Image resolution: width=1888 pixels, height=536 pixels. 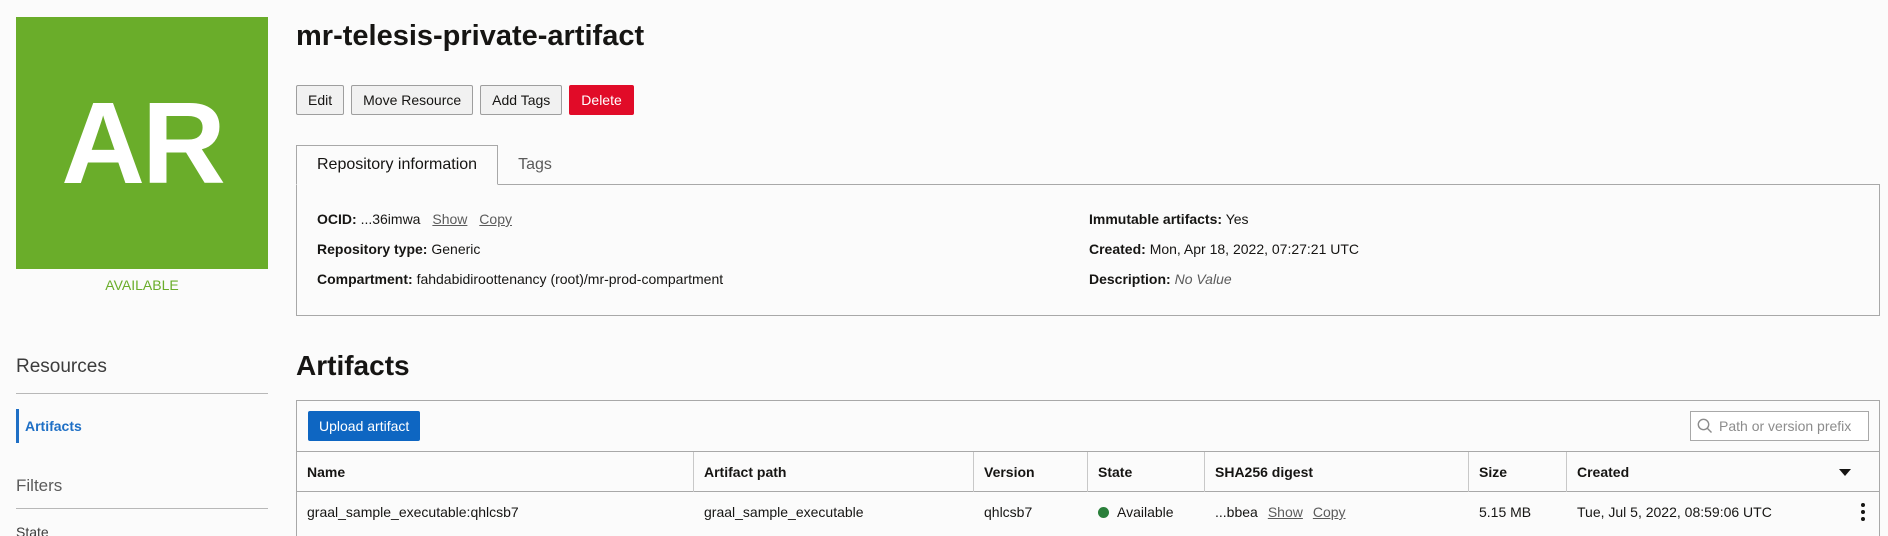 I want to click on search-input, so click(x=1789, y=426).